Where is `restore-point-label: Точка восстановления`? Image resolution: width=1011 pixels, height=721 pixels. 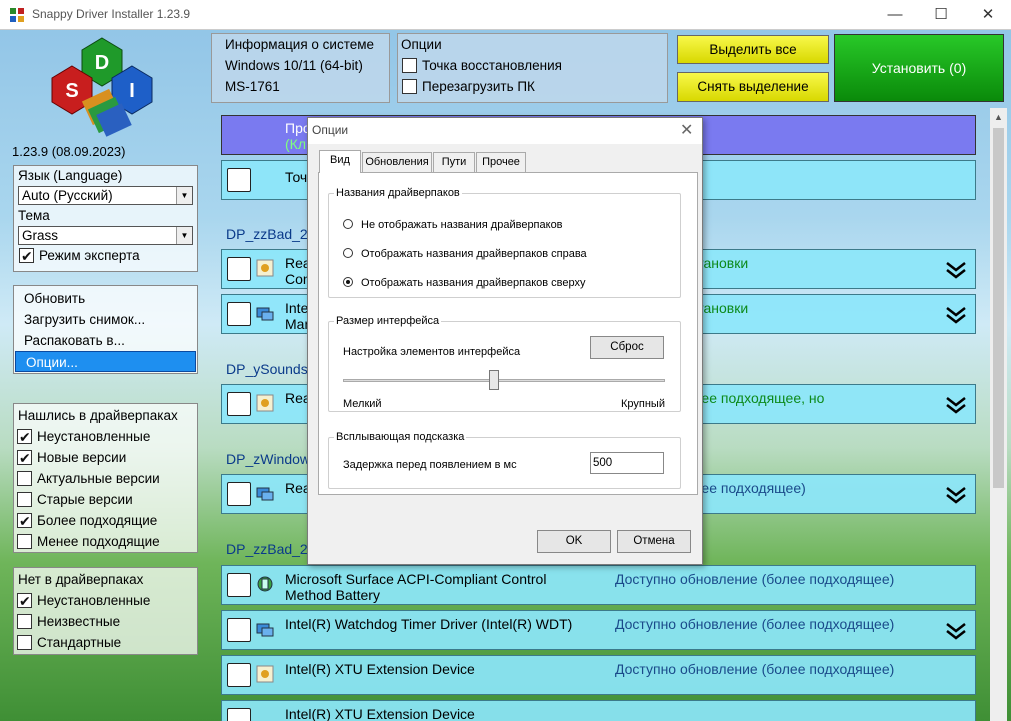 restore-point-label: Точка восстановления is located at coordinates (492, 65).